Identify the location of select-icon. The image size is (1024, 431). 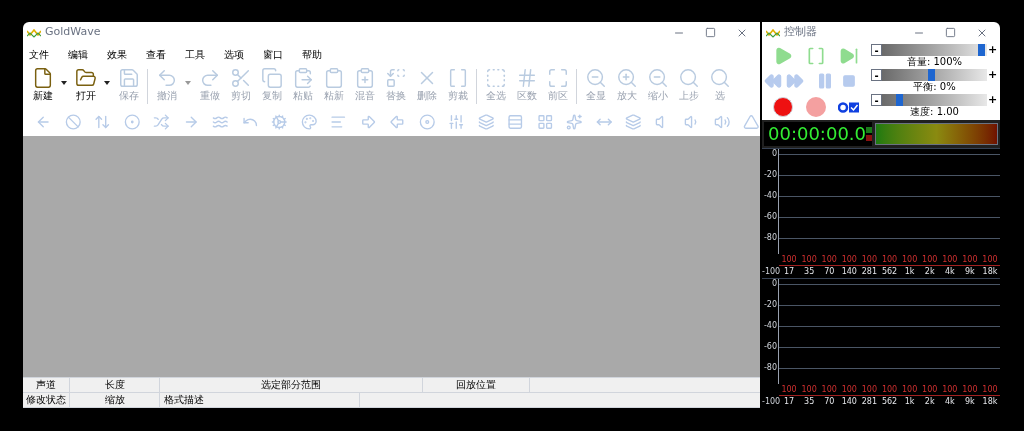
(495, 78).